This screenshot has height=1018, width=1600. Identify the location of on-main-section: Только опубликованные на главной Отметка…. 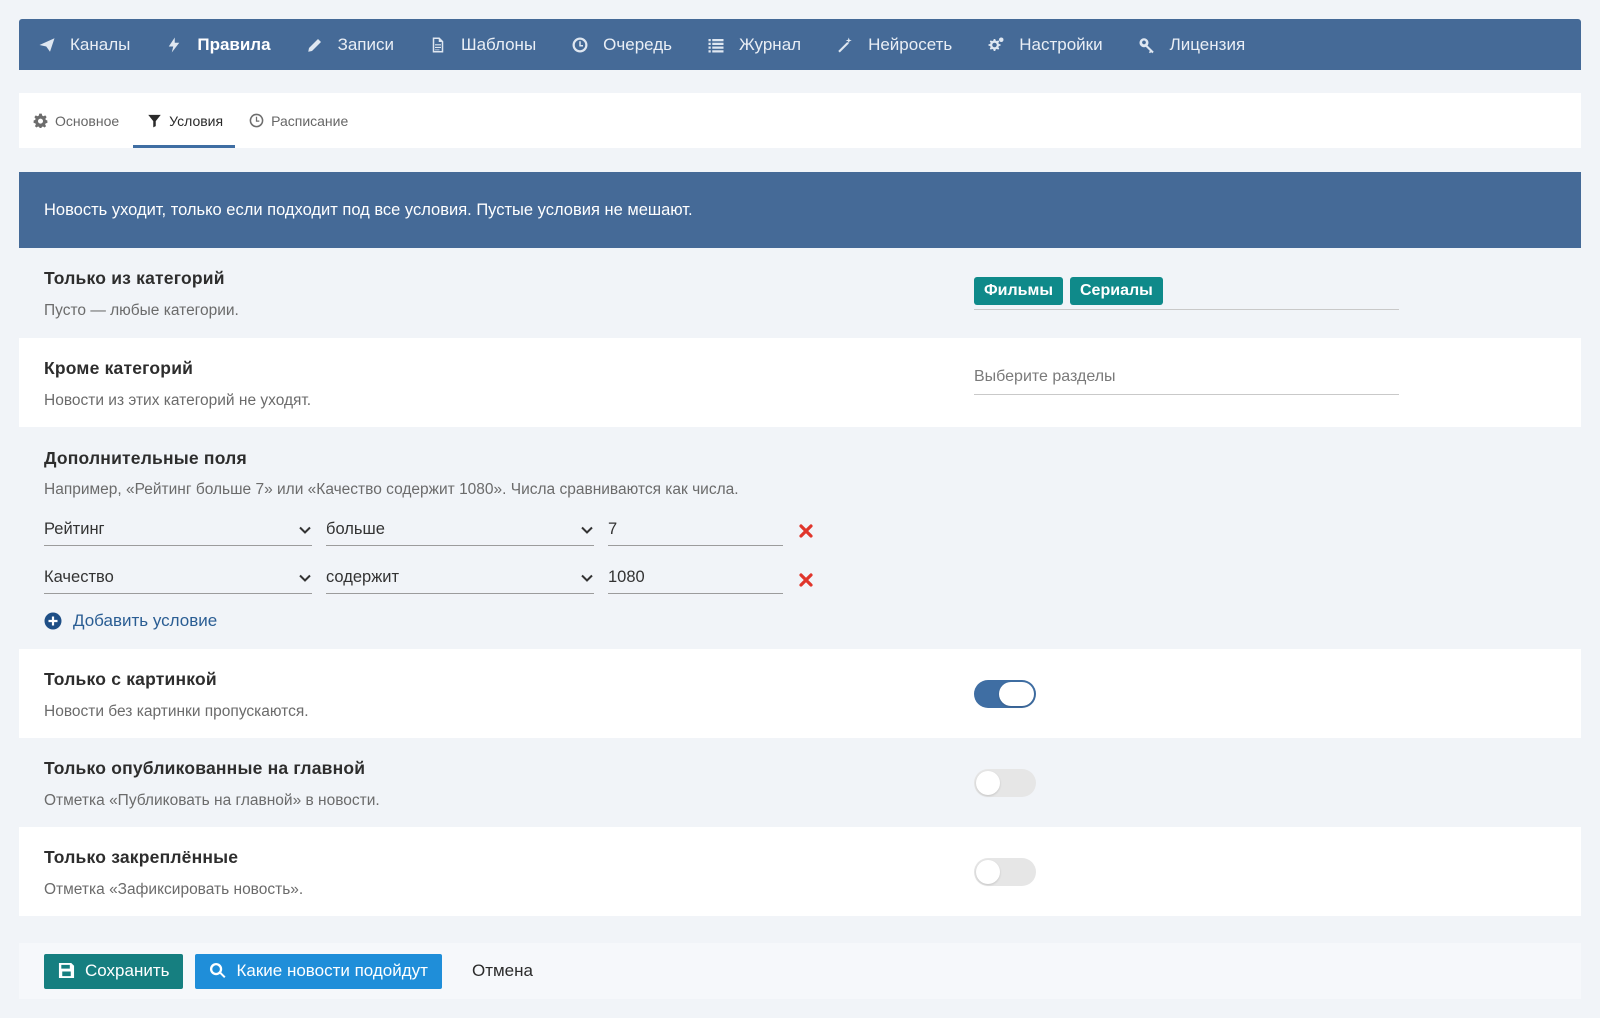
(800, 782).